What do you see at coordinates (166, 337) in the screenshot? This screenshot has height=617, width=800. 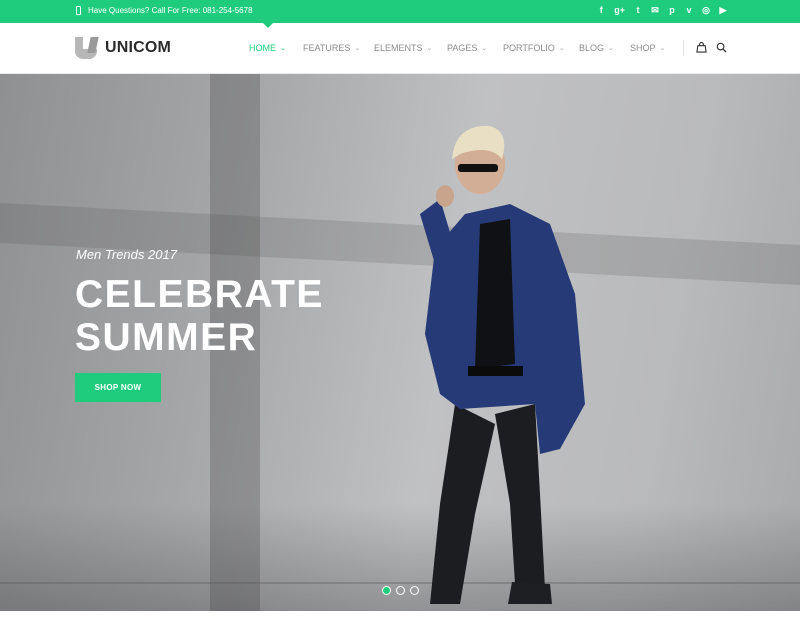 I see `hero-title-line-2: SUMMER` at bounding box center [166, 337].